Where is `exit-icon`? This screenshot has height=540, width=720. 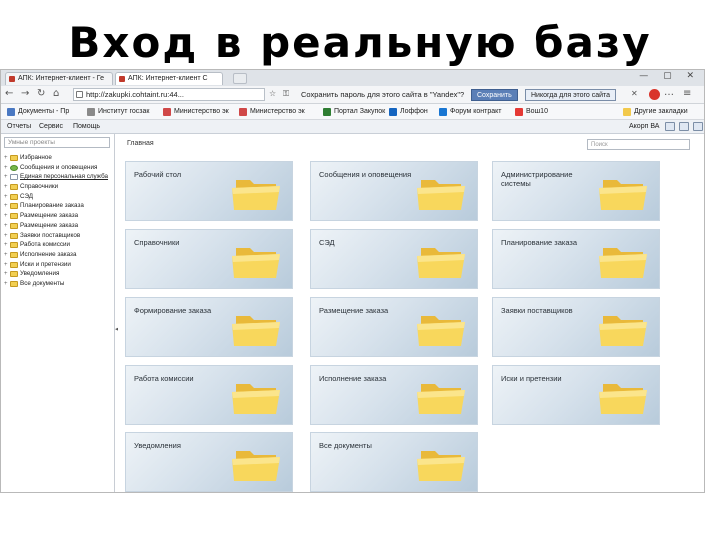 exit-icon is located at coordinates (698, 126).